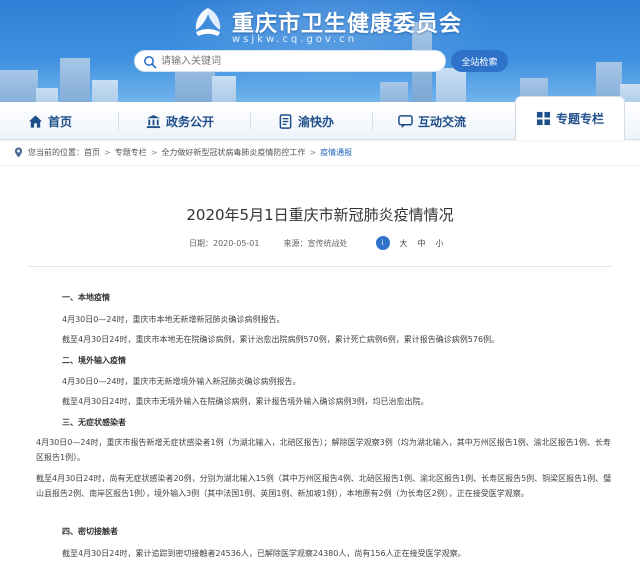  I want to click on article-date: 日期：2020-05-01, so click(224, 243).